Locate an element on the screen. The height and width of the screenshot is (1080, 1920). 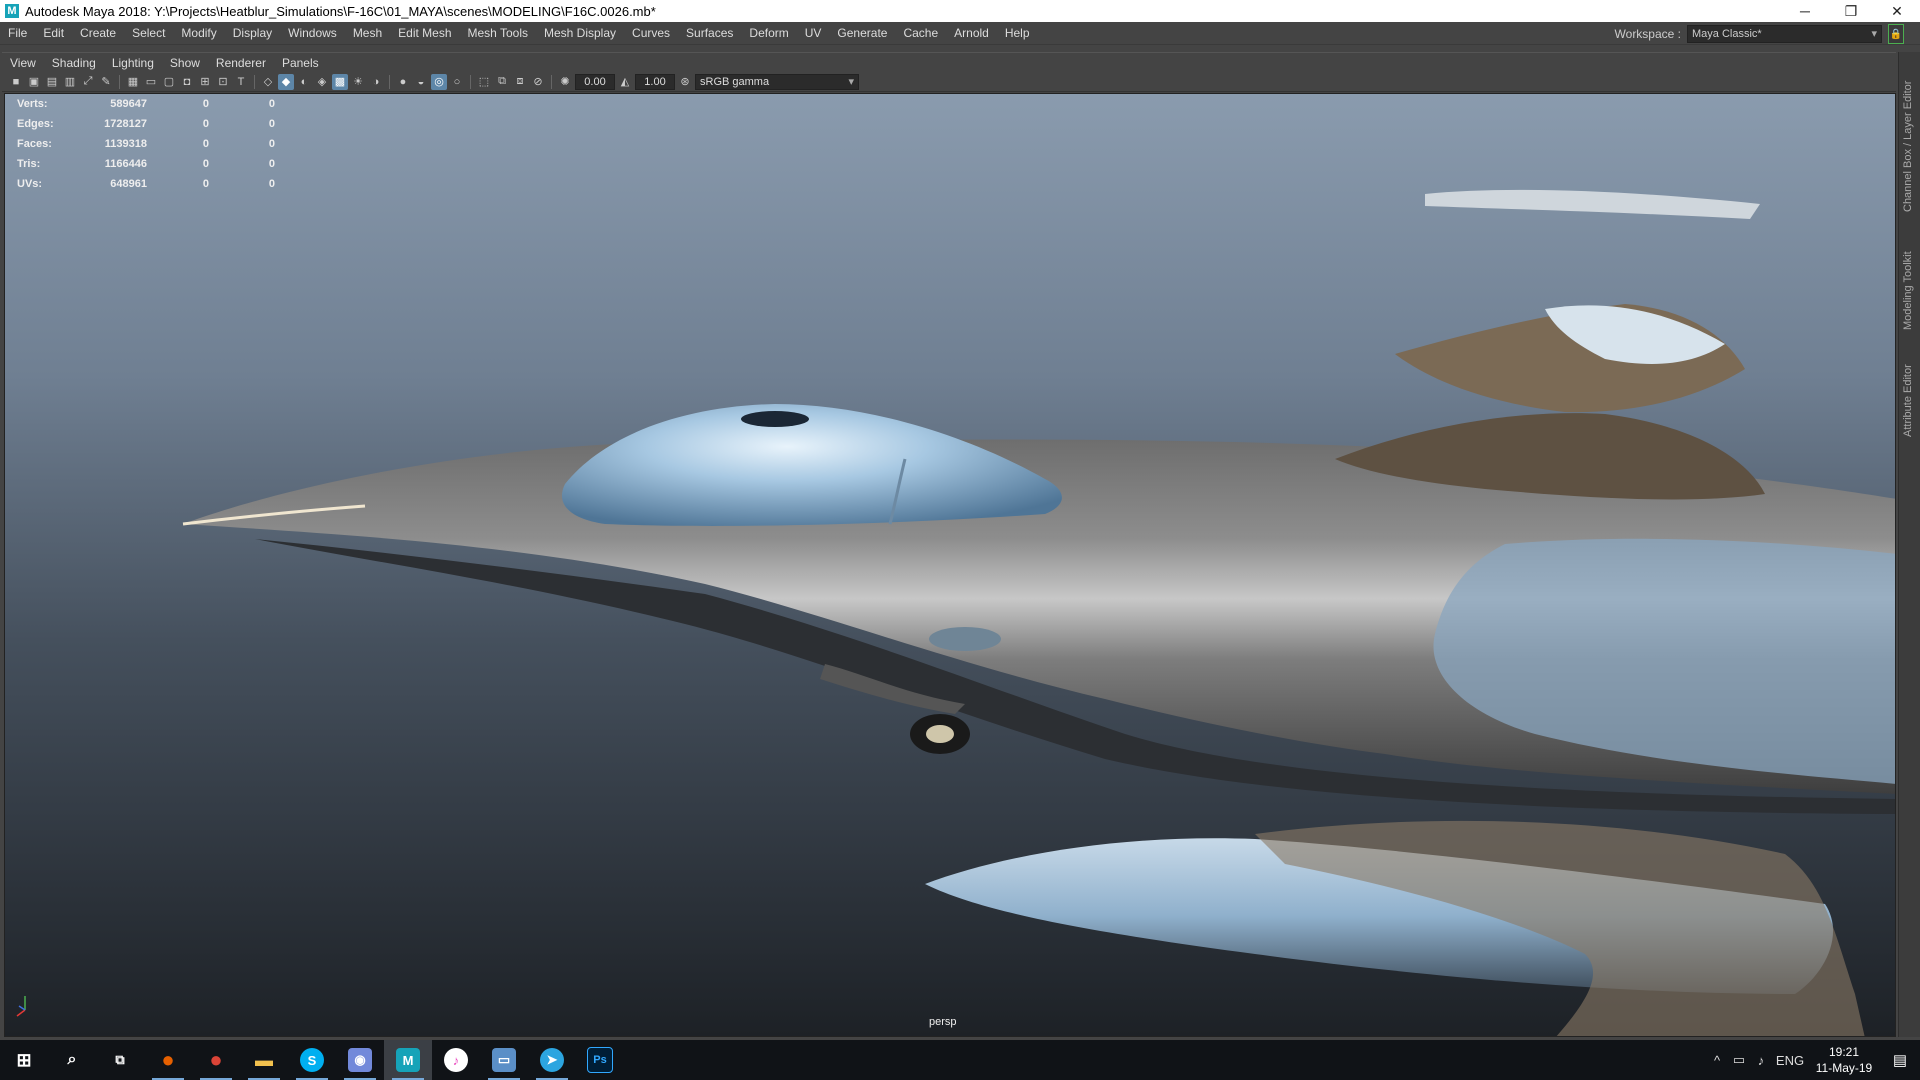
notification-center-icon: ▤ is located at coordinates (1900, 1060).